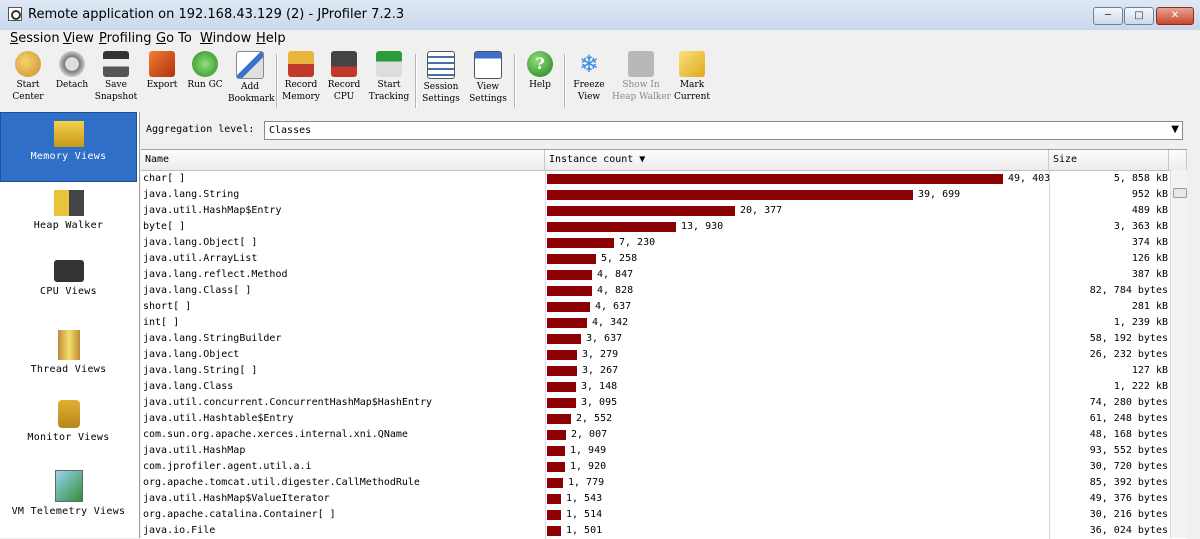 The height and width of the screenshot is (539, 1200). I want to click on start-tracking-button: Start Tracking, so click(389, 80).